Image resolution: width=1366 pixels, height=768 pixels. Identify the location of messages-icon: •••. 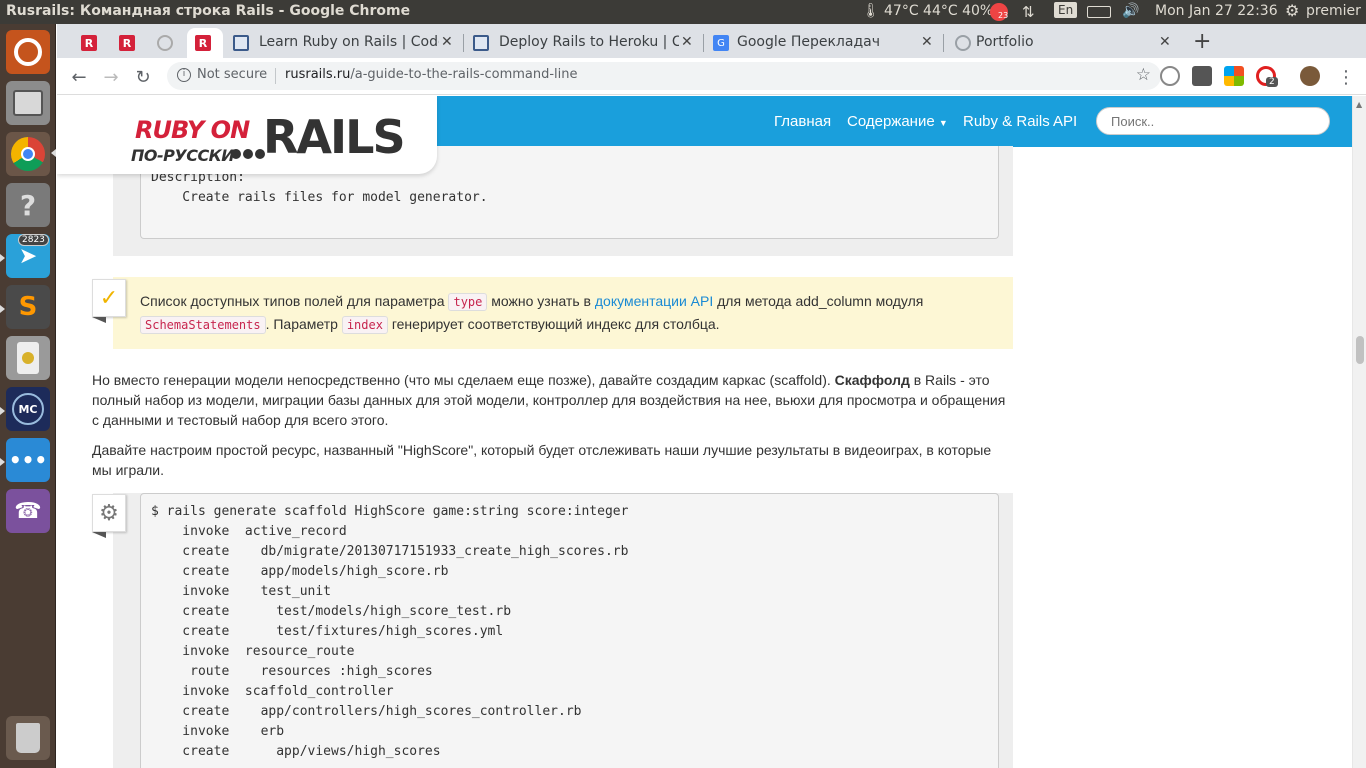
(28, 460).